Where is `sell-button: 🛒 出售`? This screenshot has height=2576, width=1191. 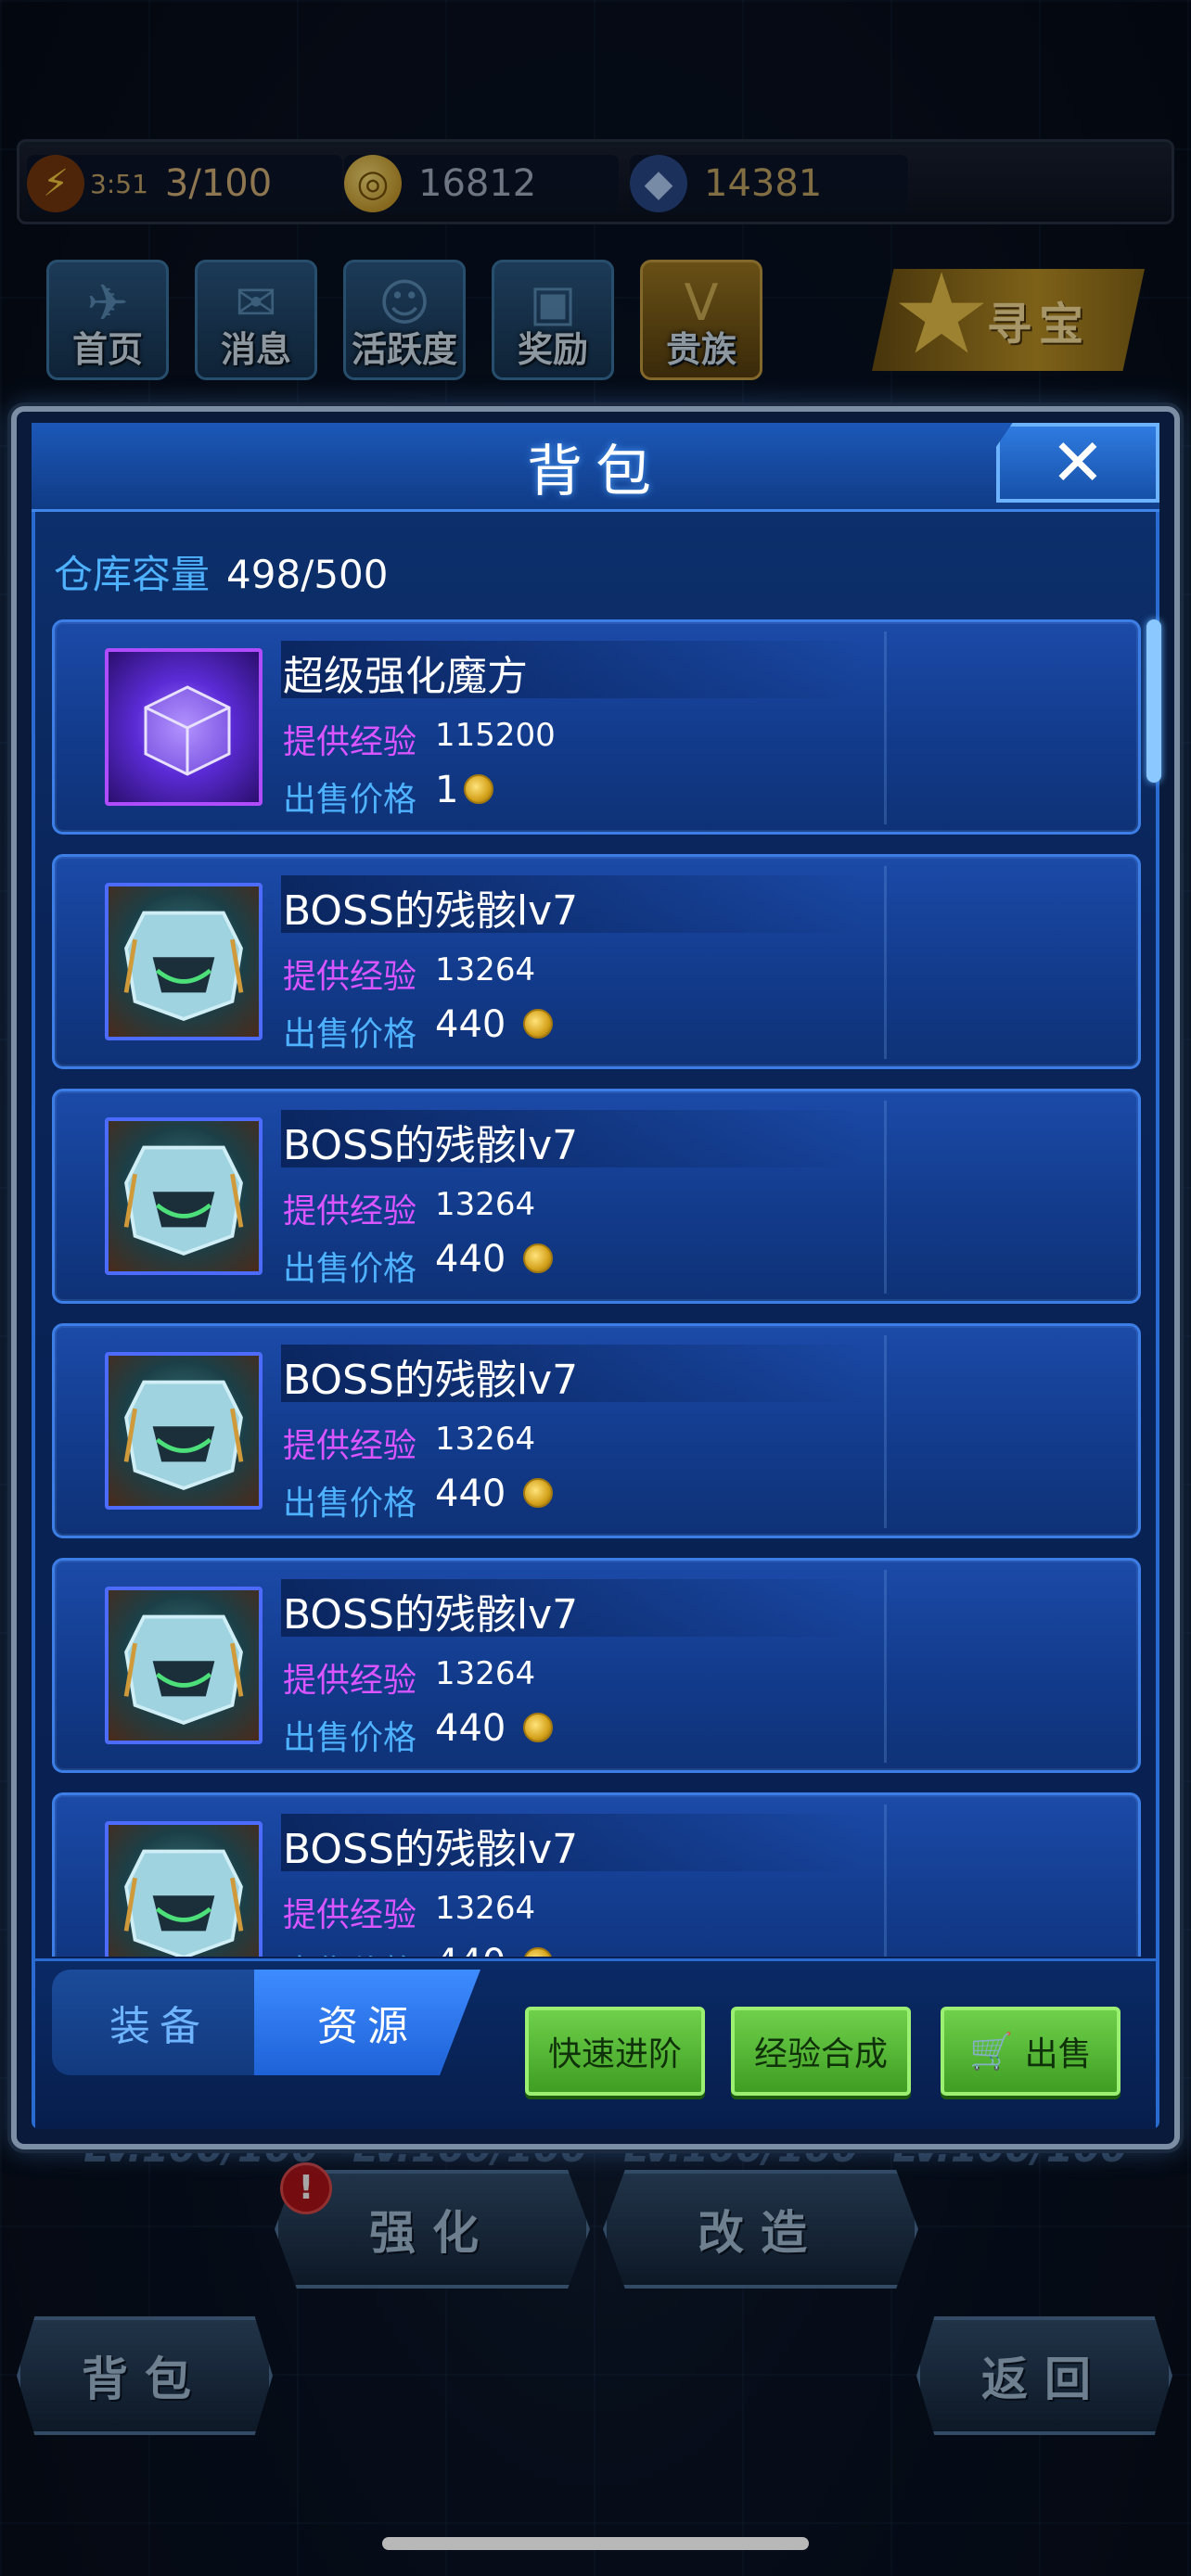 sell-button: 🛒 出售 is located at coordinates (1031, 2051).